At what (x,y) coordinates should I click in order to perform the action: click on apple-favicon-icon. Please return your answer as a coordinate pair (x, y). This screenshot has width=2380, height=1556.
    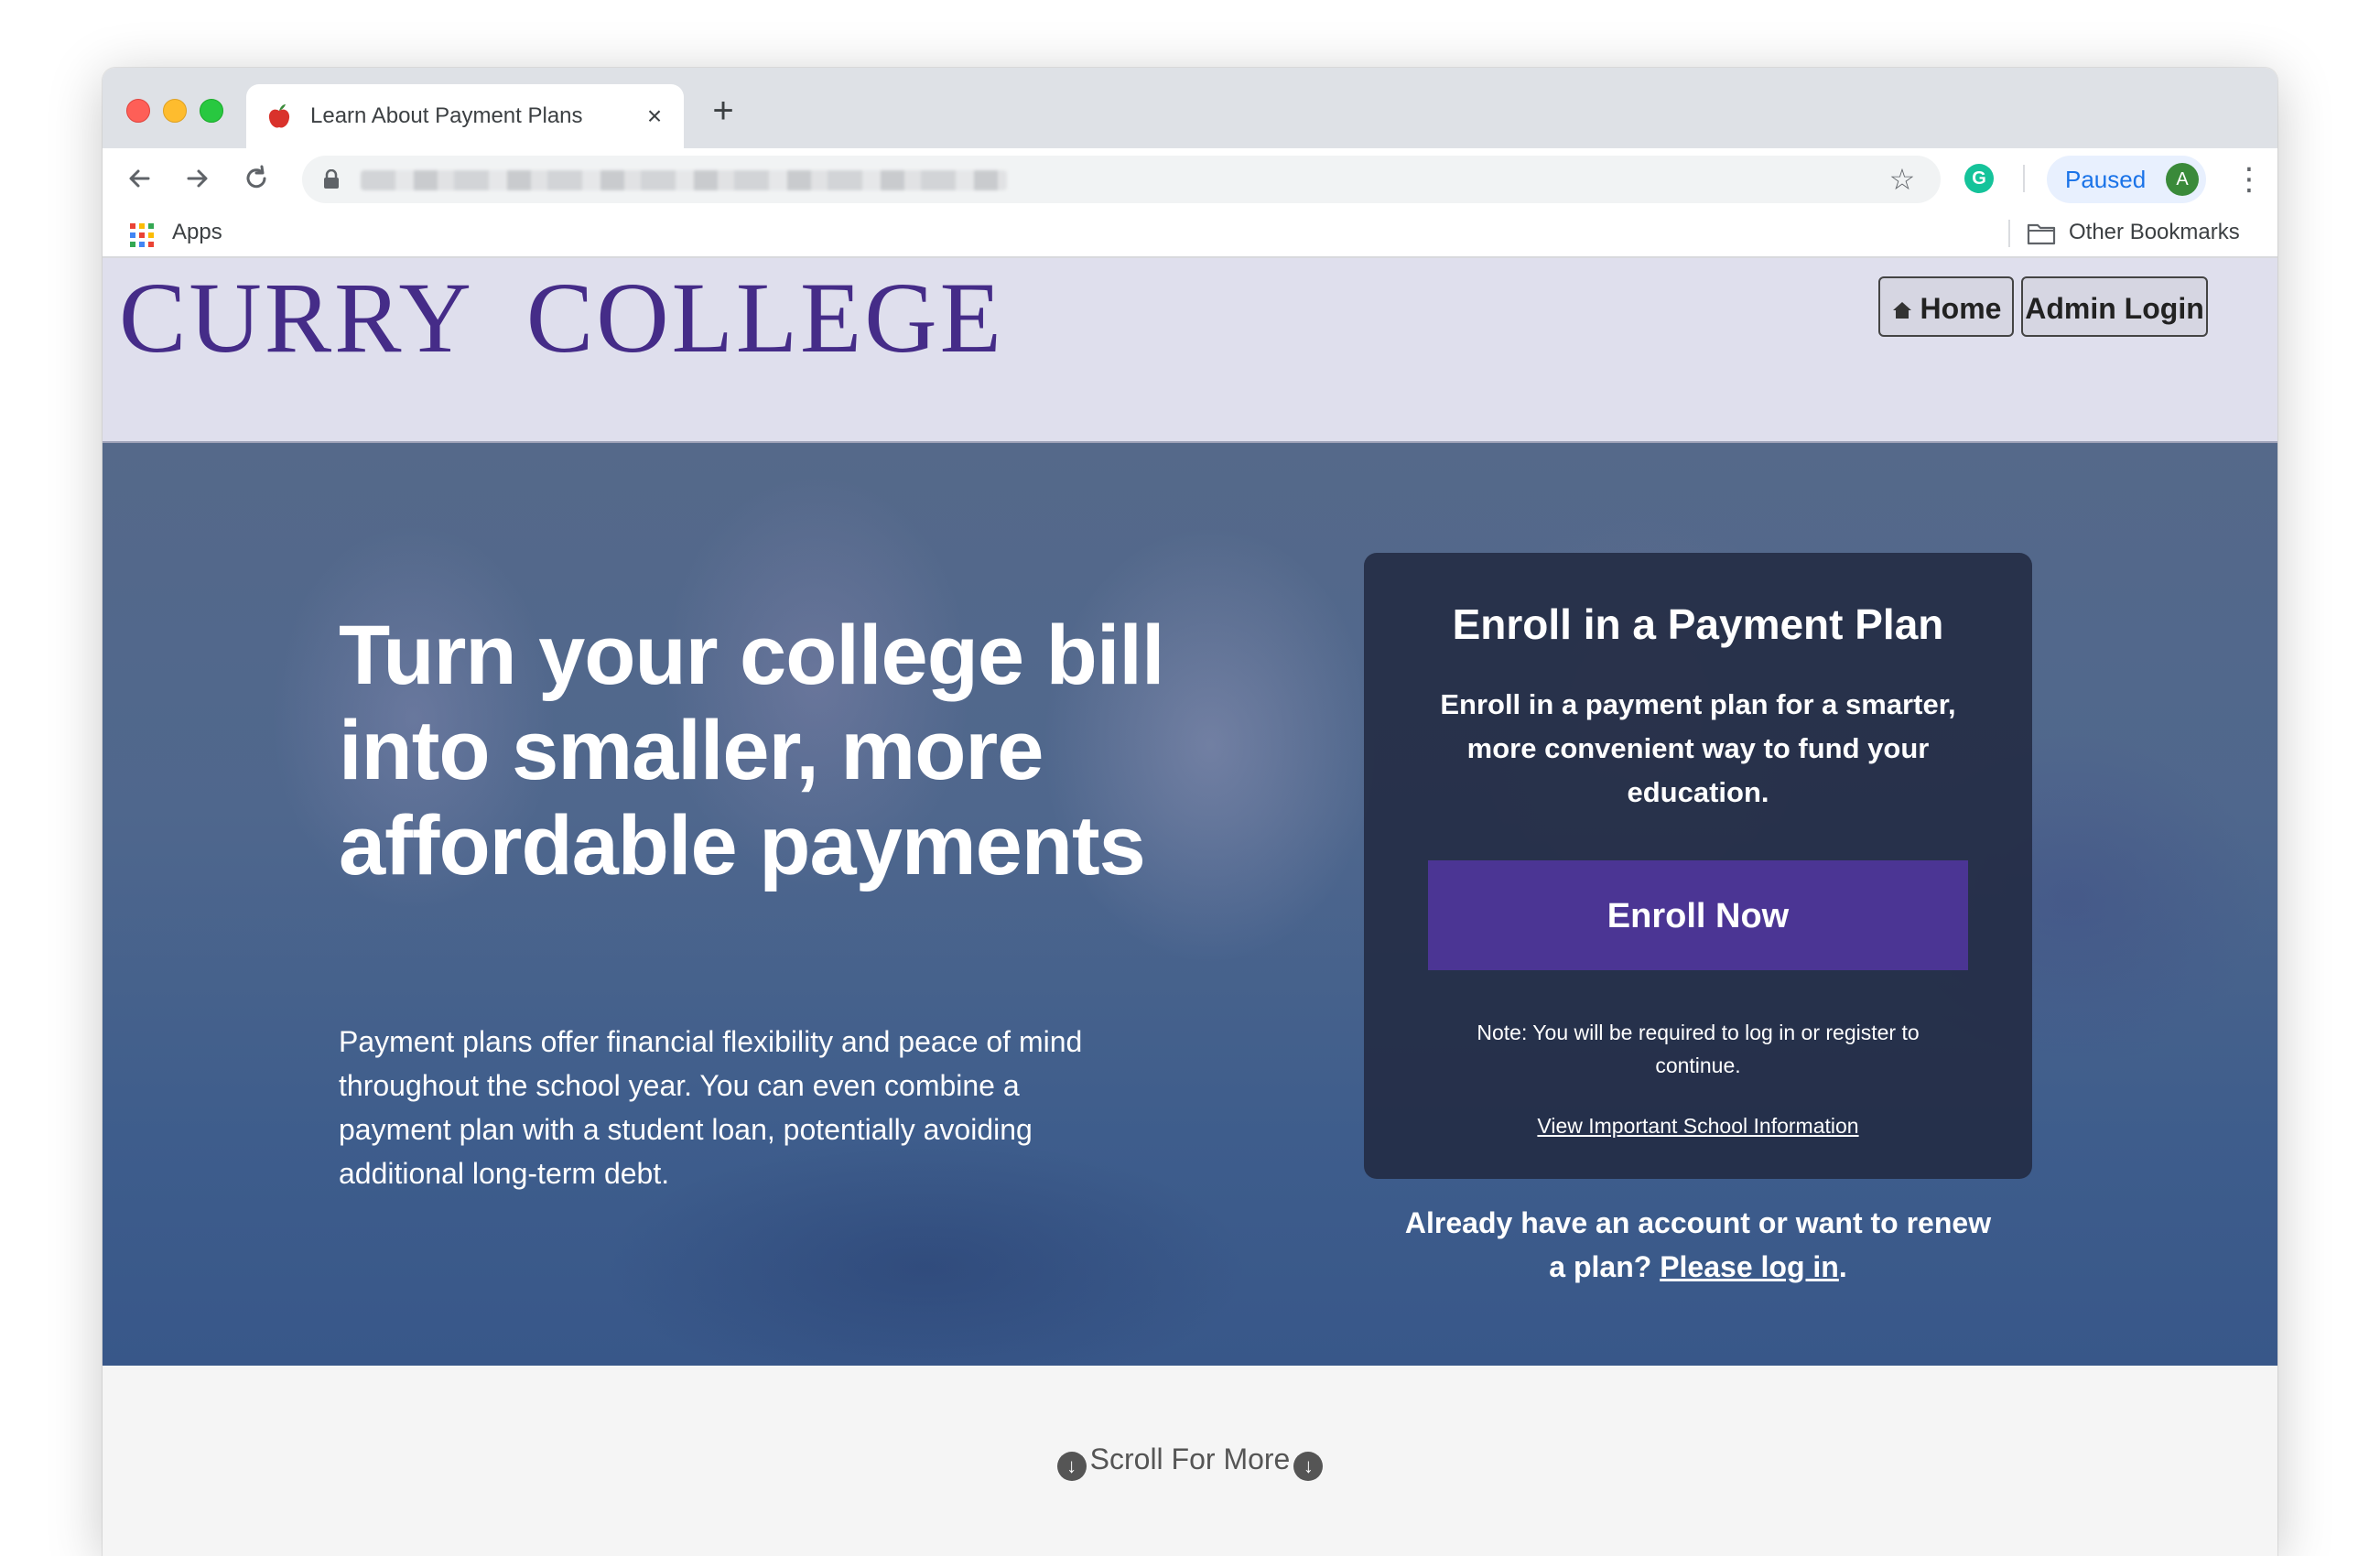
    Looking at the image, I should click on (279, 116).